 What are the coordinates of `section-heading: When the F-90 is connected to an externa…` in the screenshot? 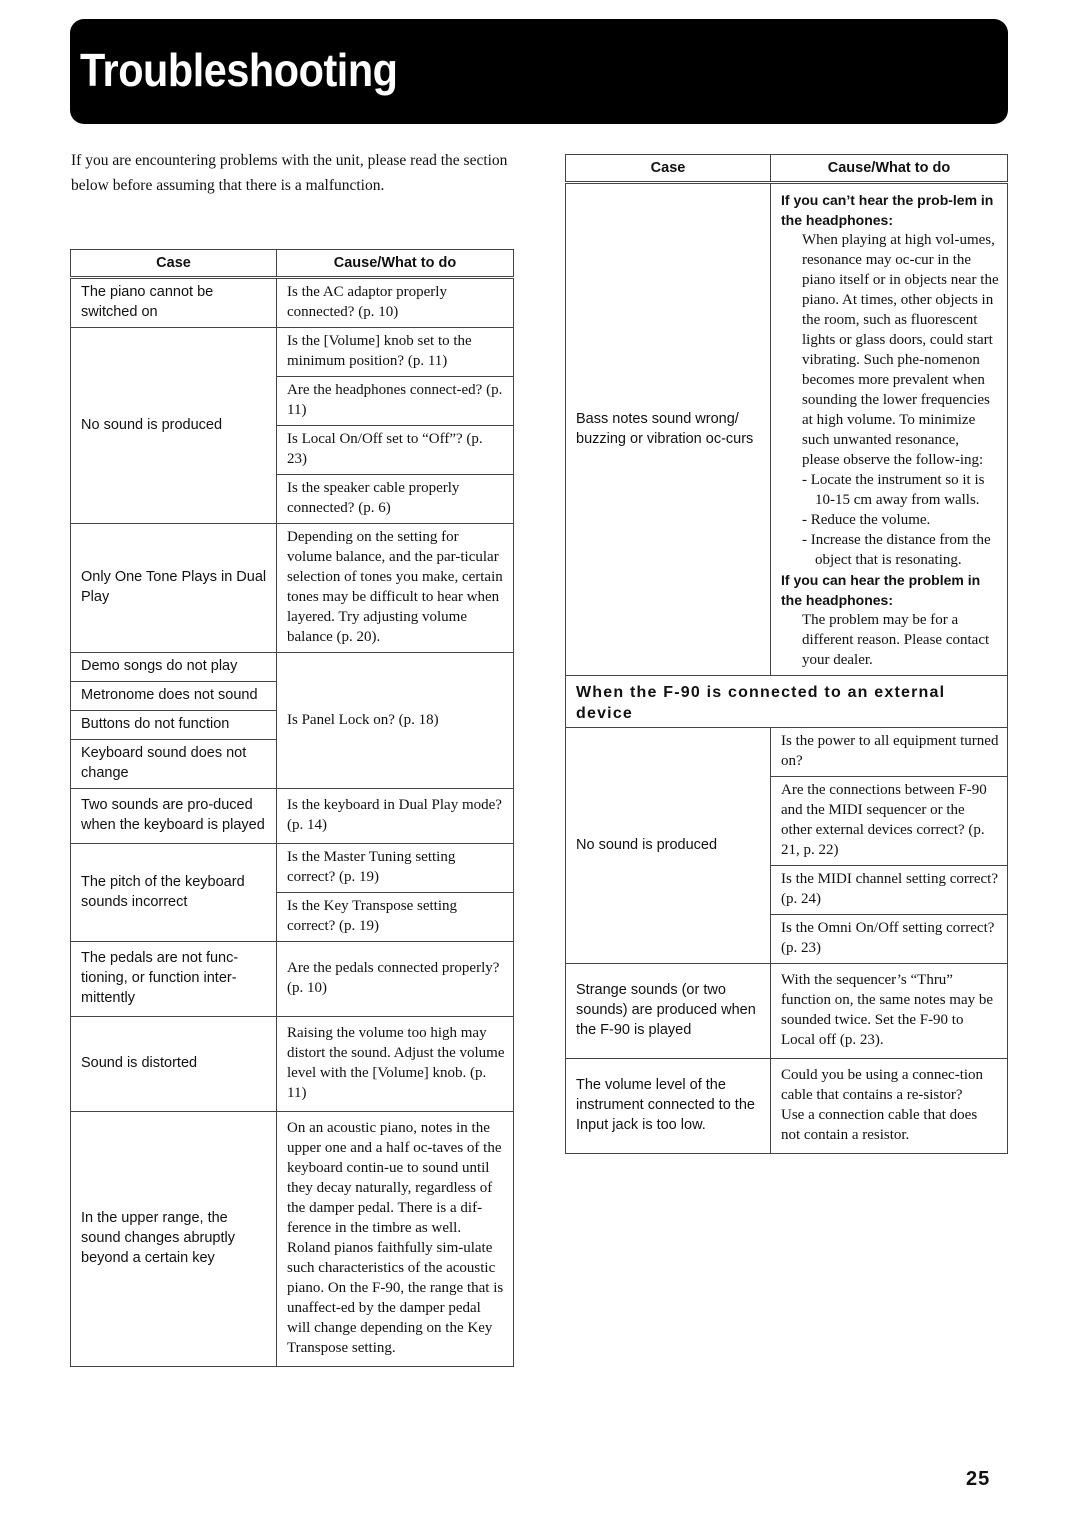 It's located at (786, 701).